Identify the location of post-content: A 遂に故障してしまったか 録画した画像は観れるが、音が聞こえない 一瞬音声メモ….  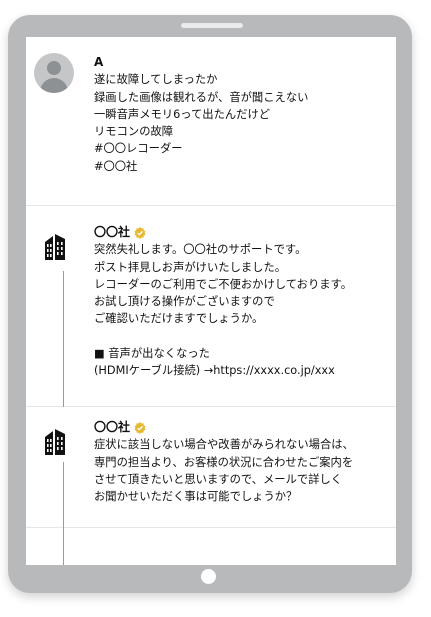
(242, 114).